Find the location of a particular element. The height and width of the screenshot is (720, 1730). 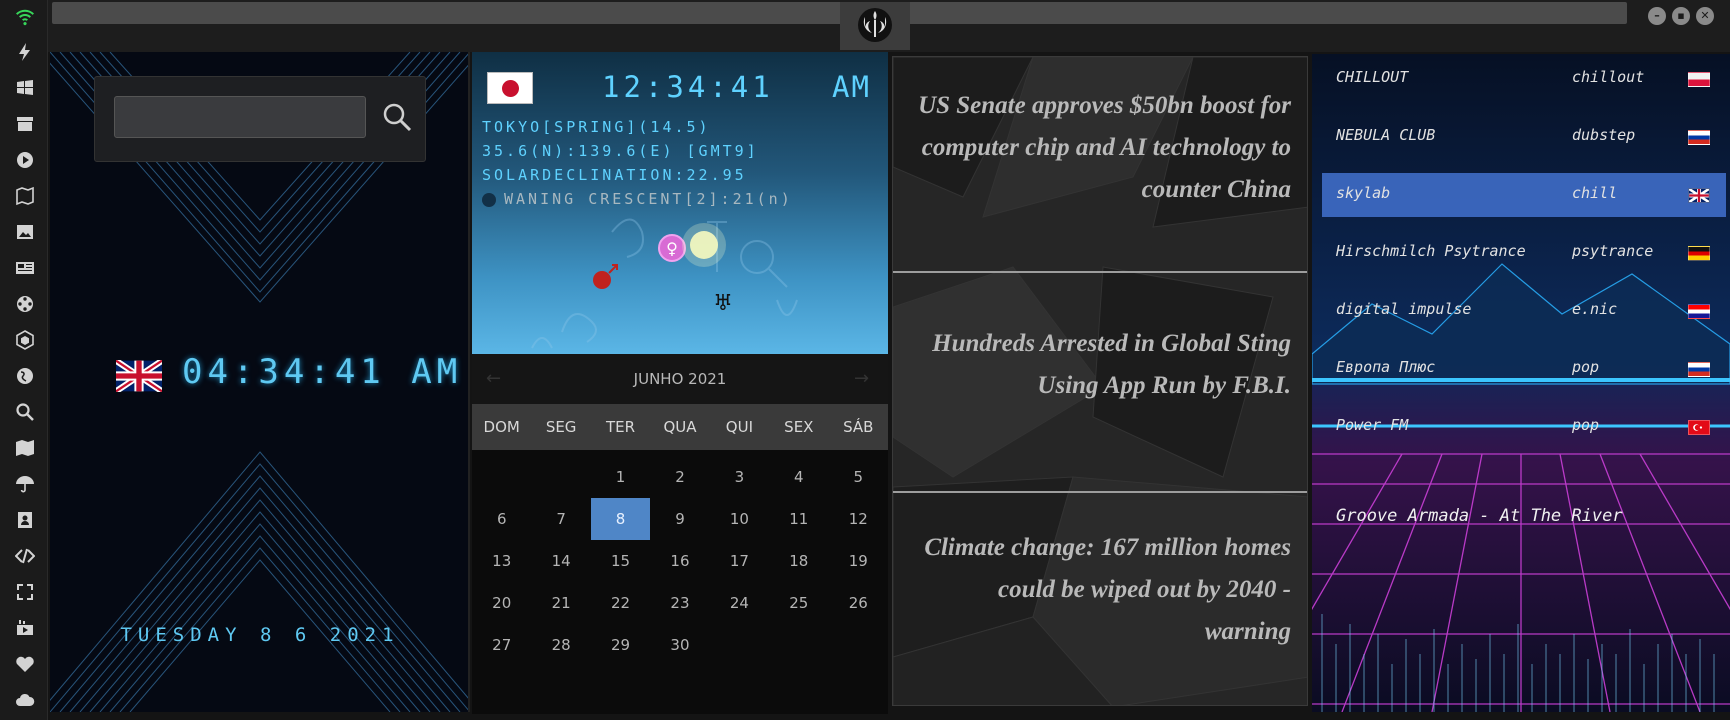

now-playing-title: Groove Armada - At The River is located at coordinates (1479, 516).